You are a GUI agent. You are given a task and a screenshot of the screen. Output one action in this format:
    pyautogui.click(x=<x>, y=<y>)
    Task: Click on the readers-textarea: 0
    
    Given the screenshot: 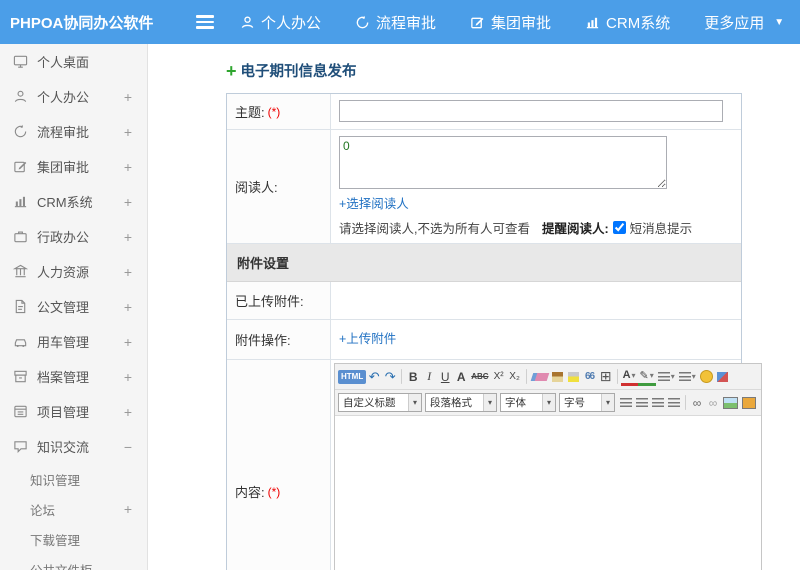 What is the action you would take?
    pyautogui.click(x=503, y=162)
    